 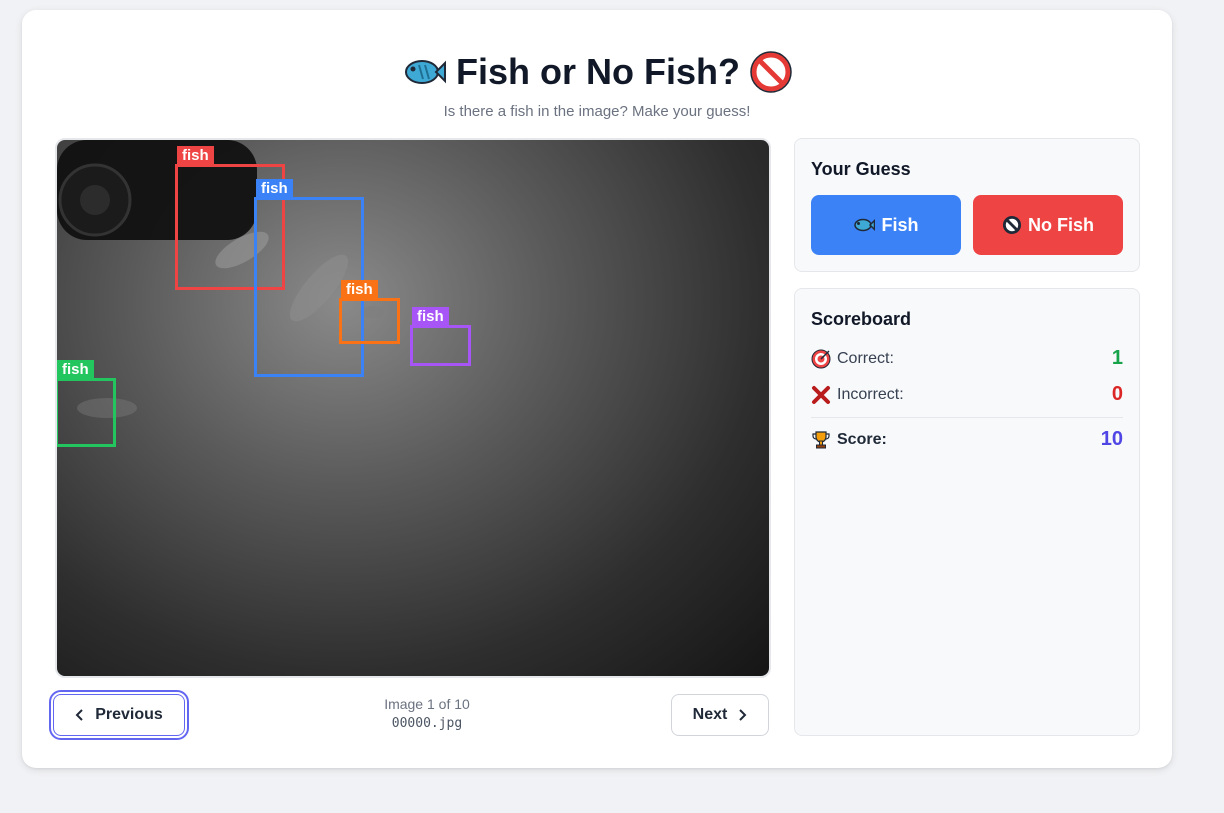 I want to click on previous-button: Previous, so click(x=119, y=715).